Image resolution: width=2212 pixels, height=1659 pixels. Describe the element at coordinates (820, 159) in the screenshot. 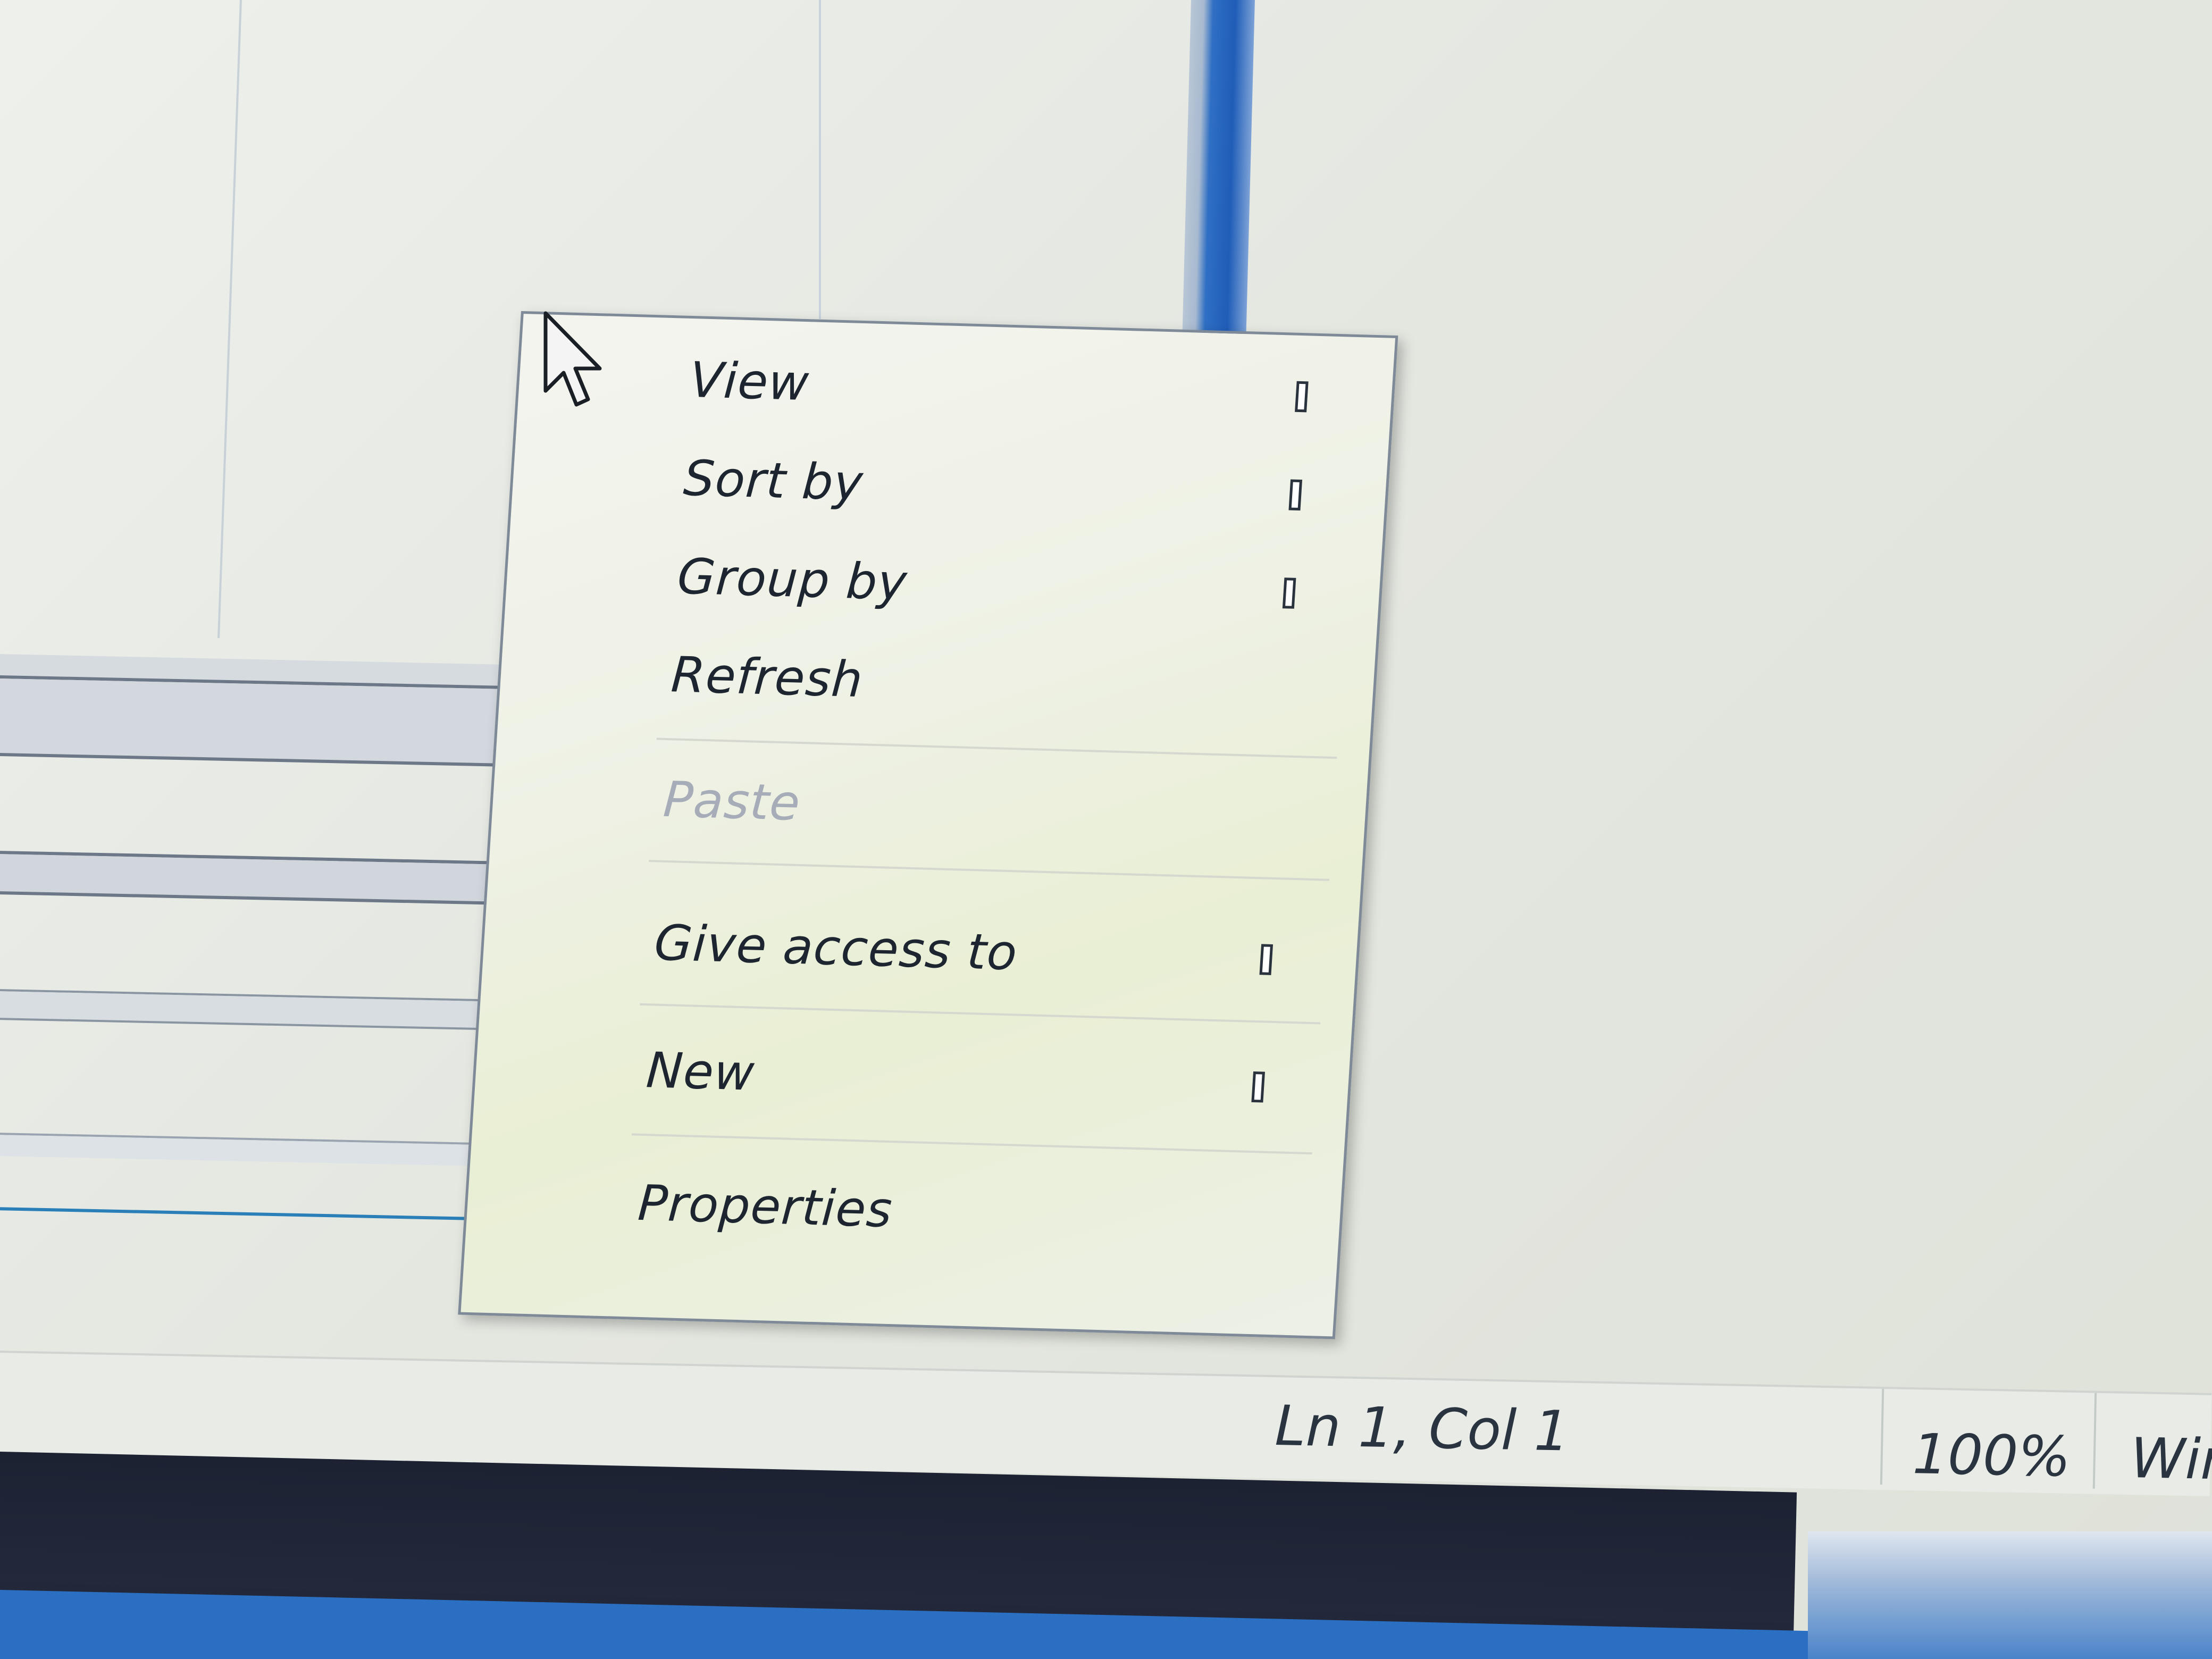

I see `column-divider` at that location.